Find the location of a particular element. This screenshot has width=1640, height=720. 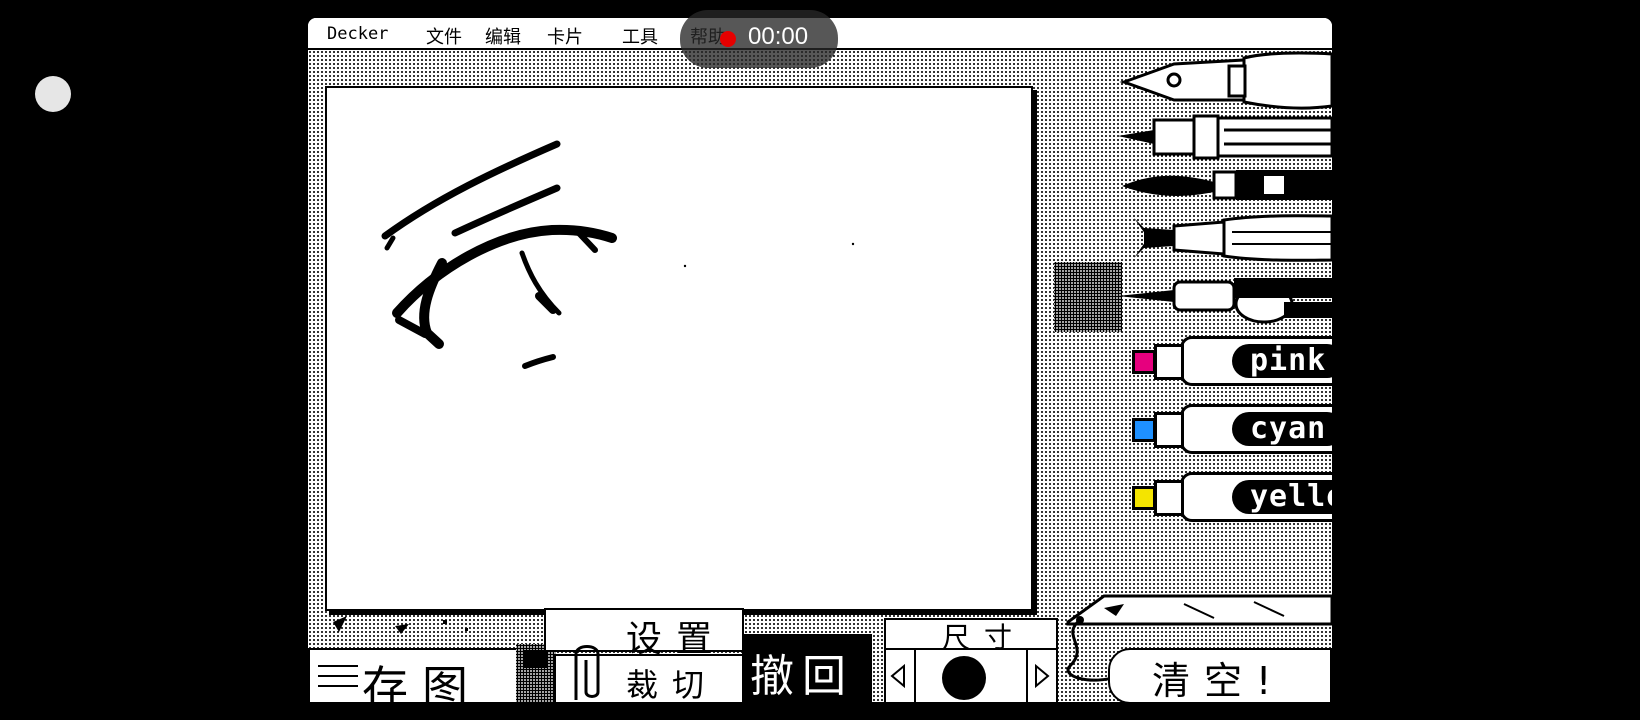

circle-icon is located at coordinates (964, 678).